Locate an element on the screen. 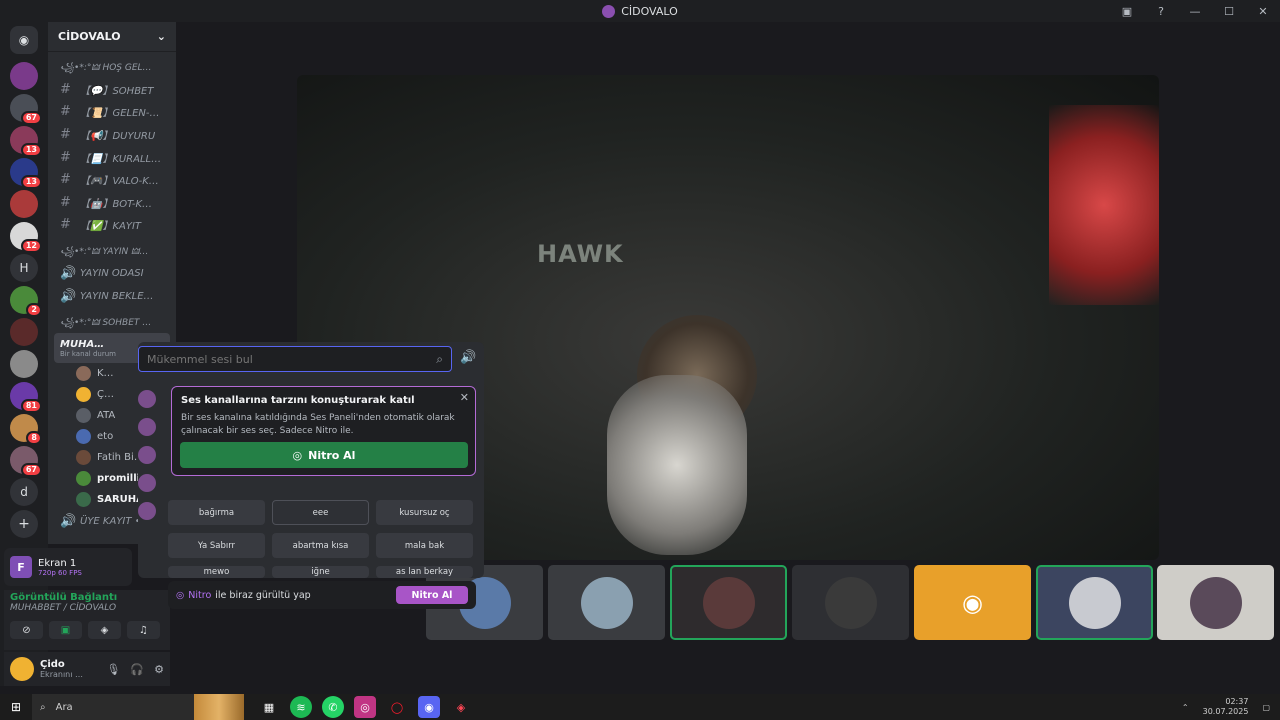 The image size is (1280, 720). server-item: 12 is located at coordinates (26, 237).